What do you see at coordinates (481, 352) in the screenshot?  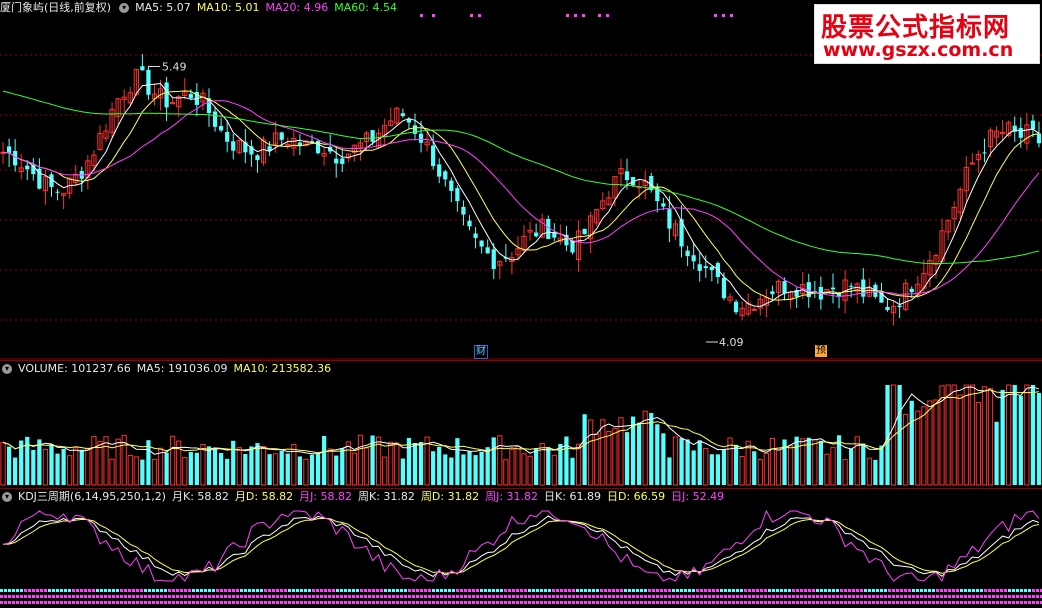 I see `financial-report-marker: 财` at bounding box center [481, 352].